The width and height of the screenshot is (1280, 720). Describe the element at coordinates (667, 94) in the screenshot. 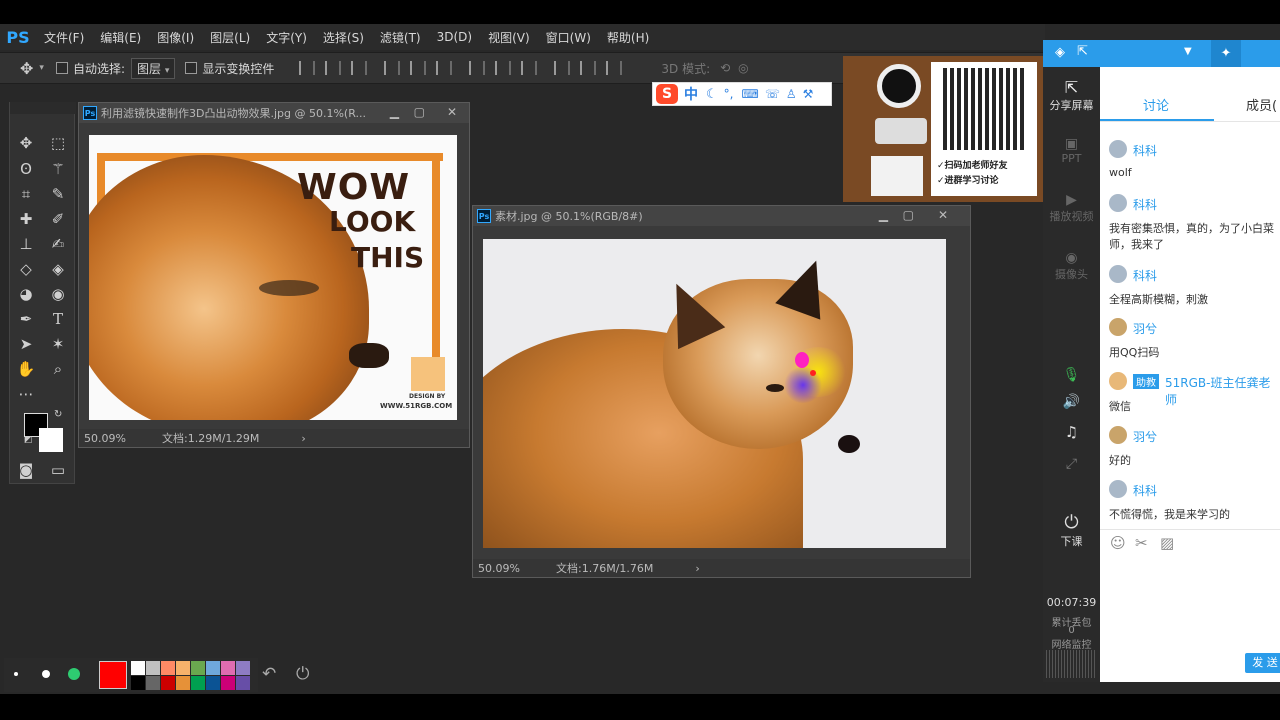

I see `sogou-logo-icon: S` at that location.